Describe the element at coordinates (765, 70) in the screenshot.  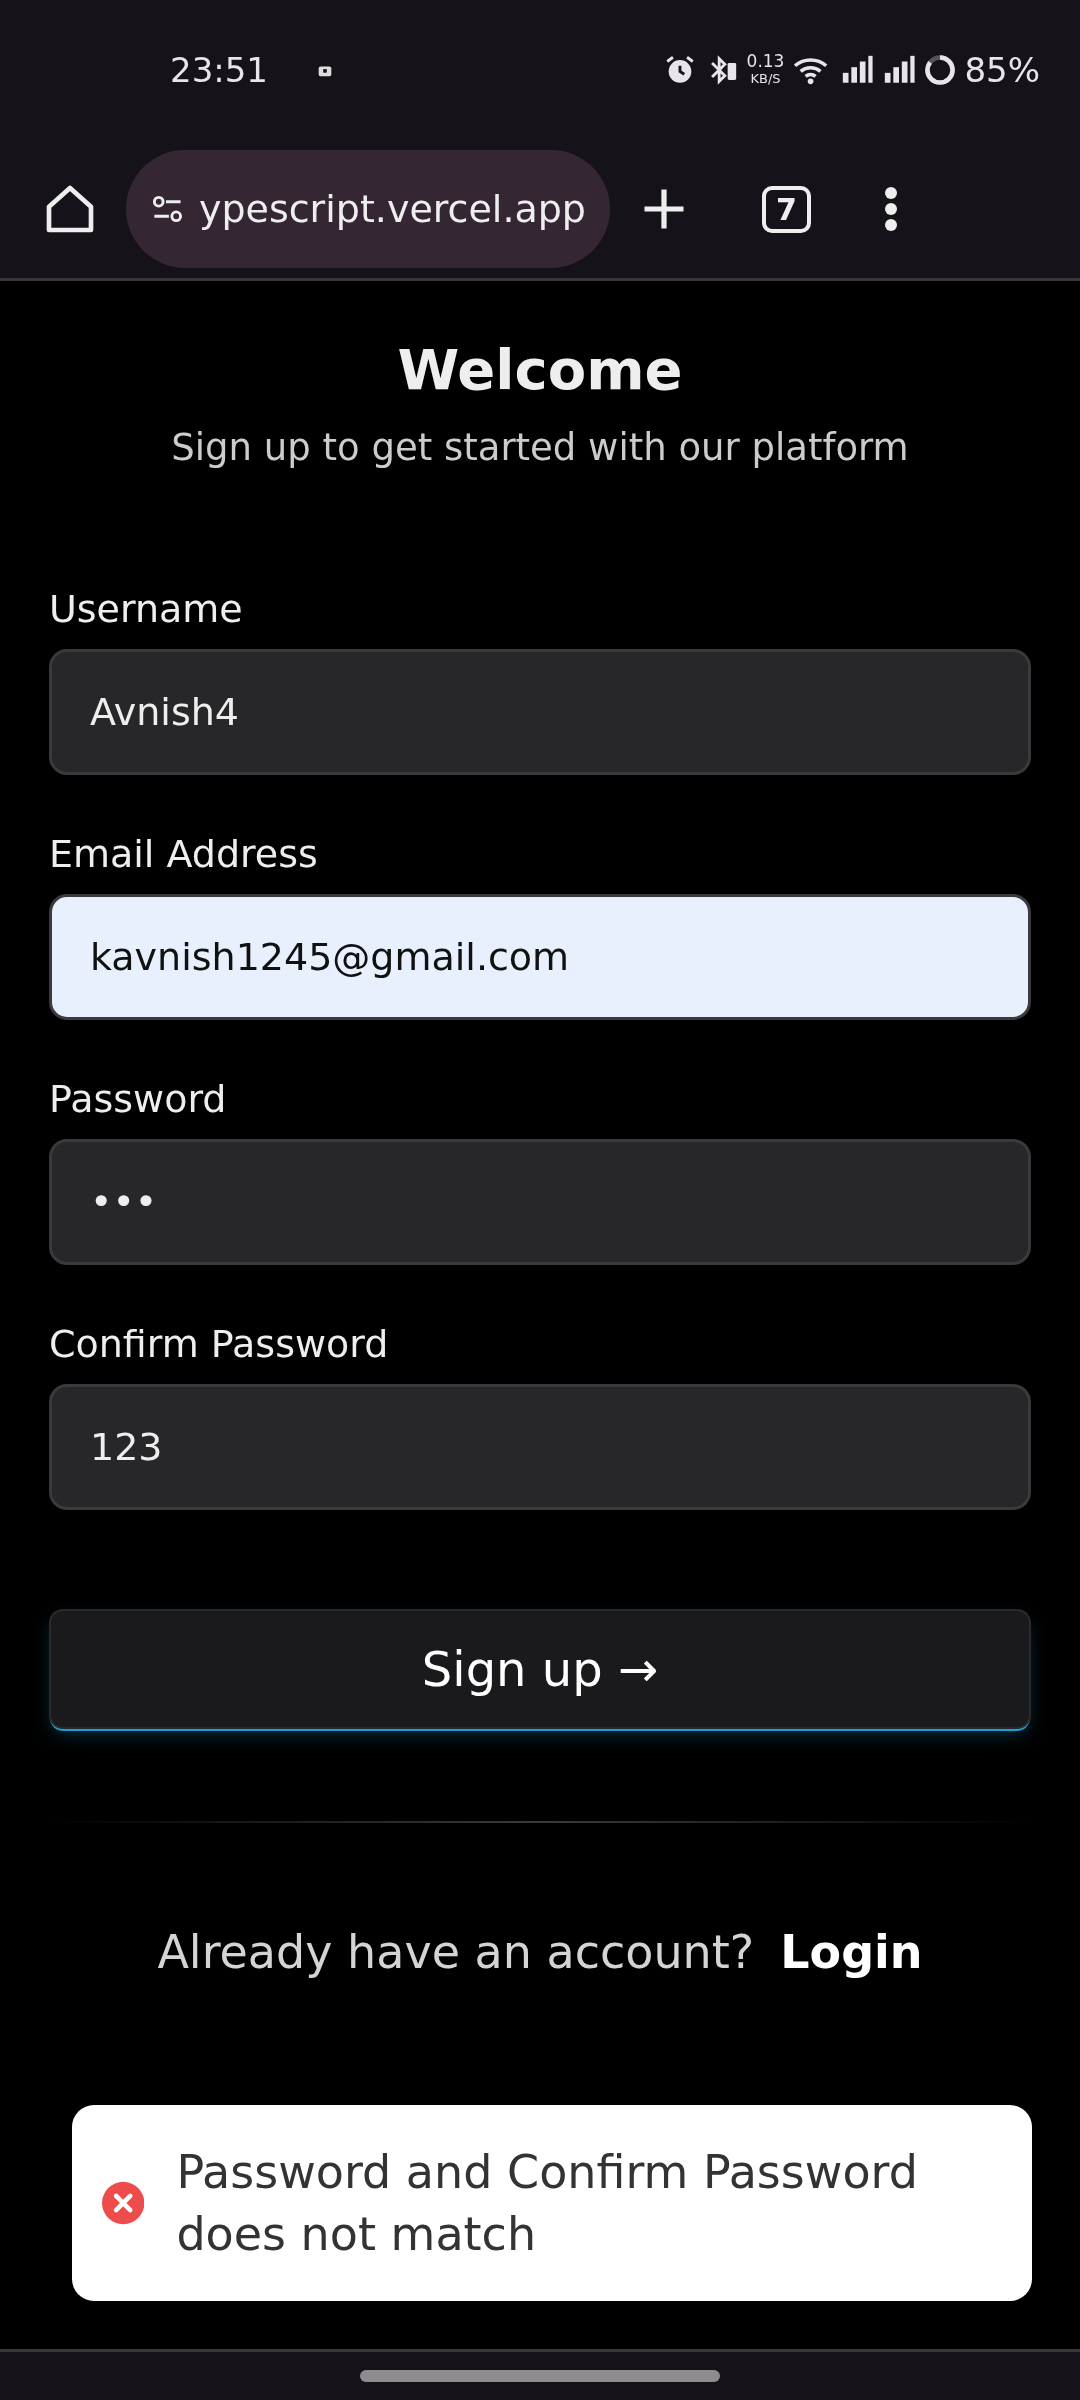
I see `network-speed: 0.13 KB/S` at that location.